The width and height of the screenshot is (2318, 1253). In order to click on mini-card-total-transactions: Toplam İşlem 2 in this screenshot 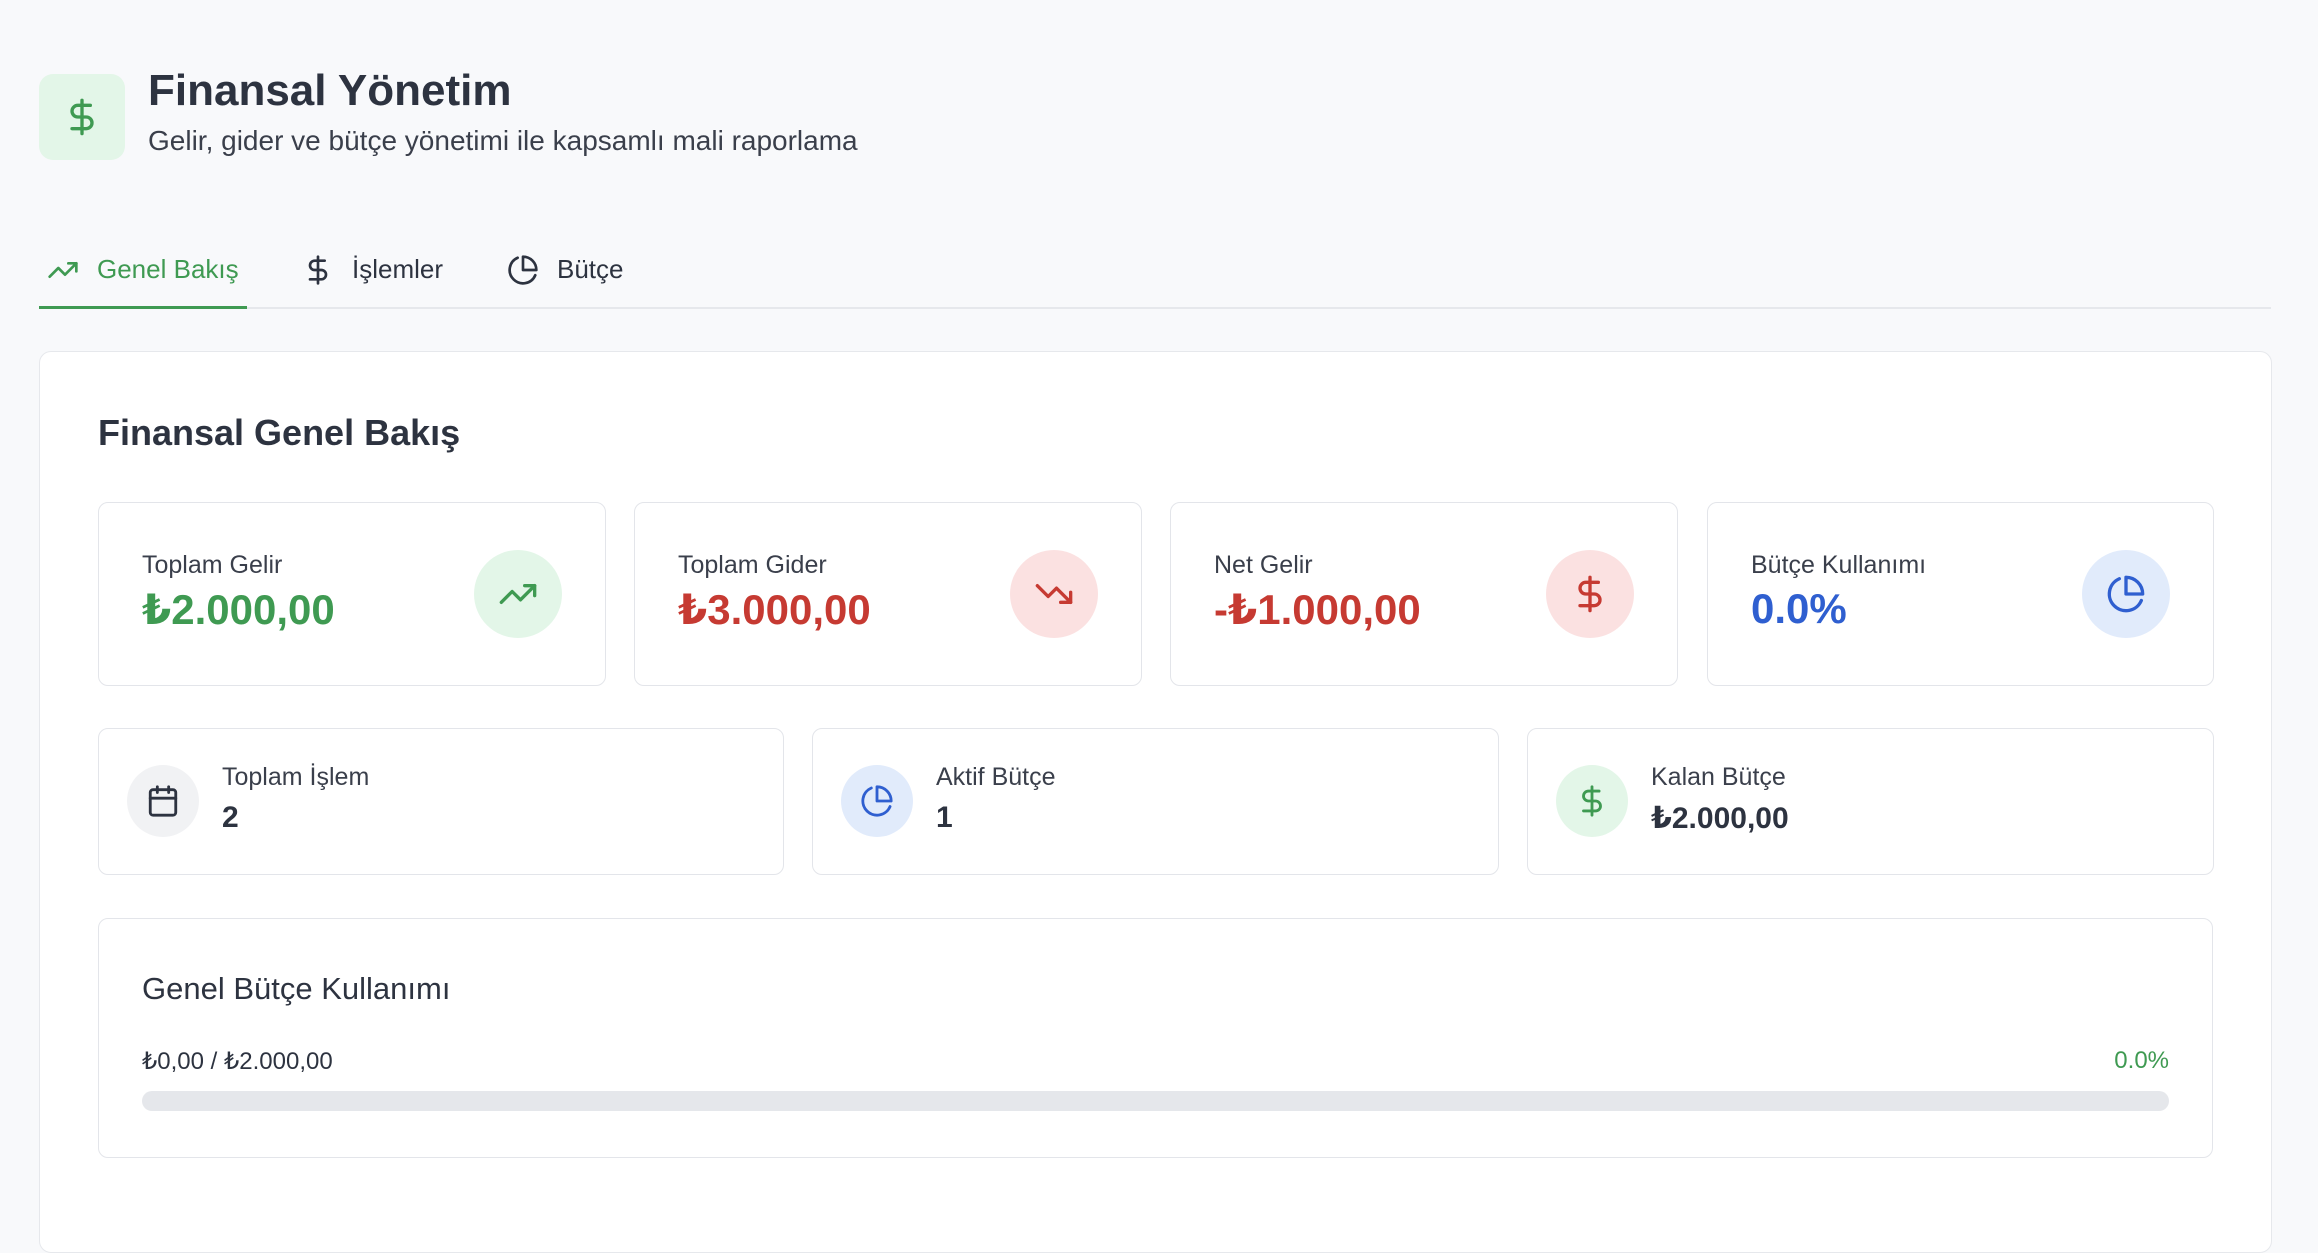, I will do `click(441, 801)`.